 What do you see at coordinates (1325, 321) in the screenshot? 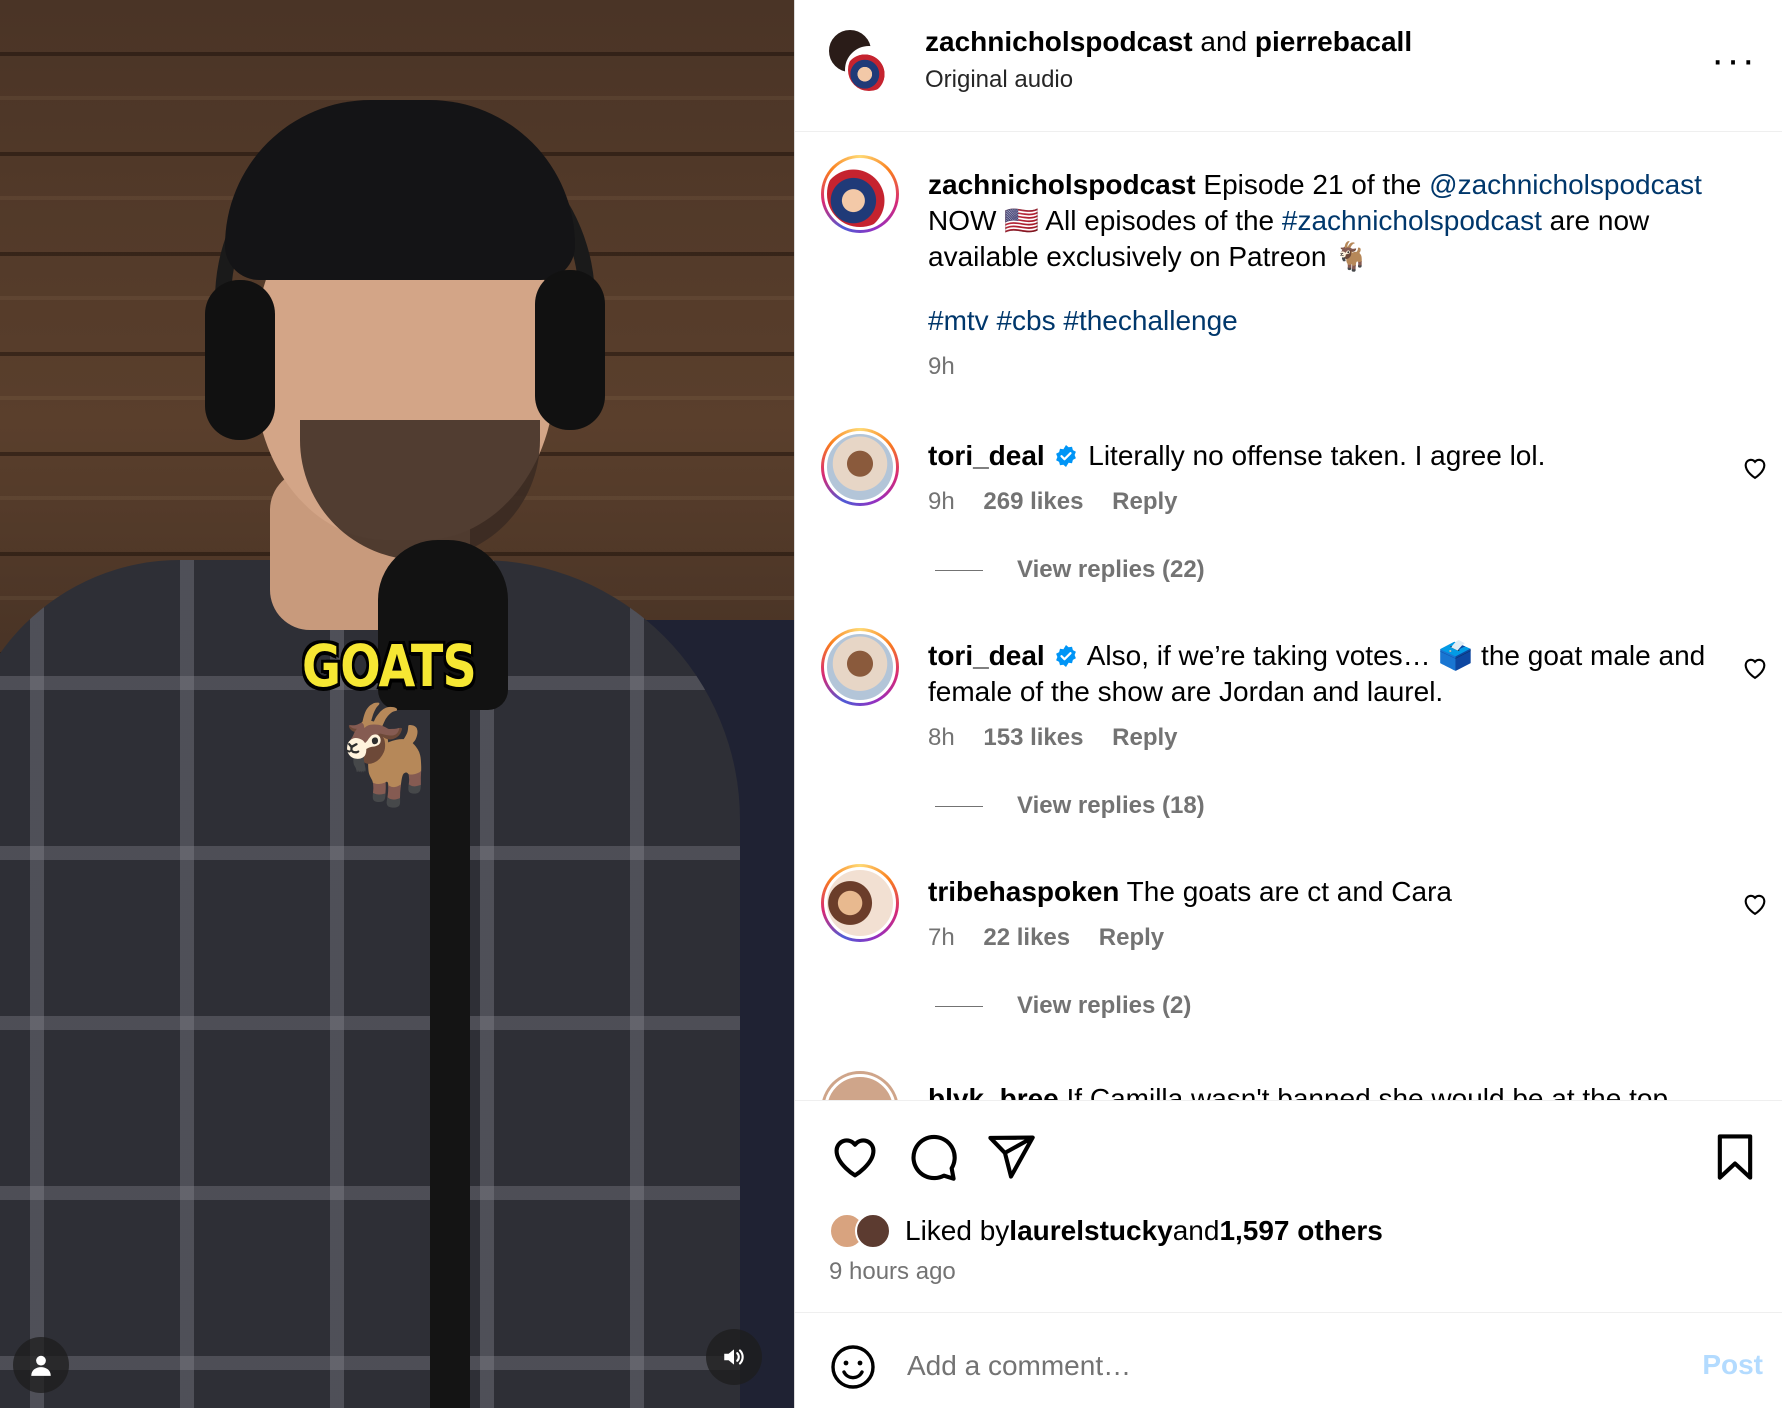
I see `caption-hashtags: #mtv #cbs #thechallenge` at bounding box center [1325, 321].